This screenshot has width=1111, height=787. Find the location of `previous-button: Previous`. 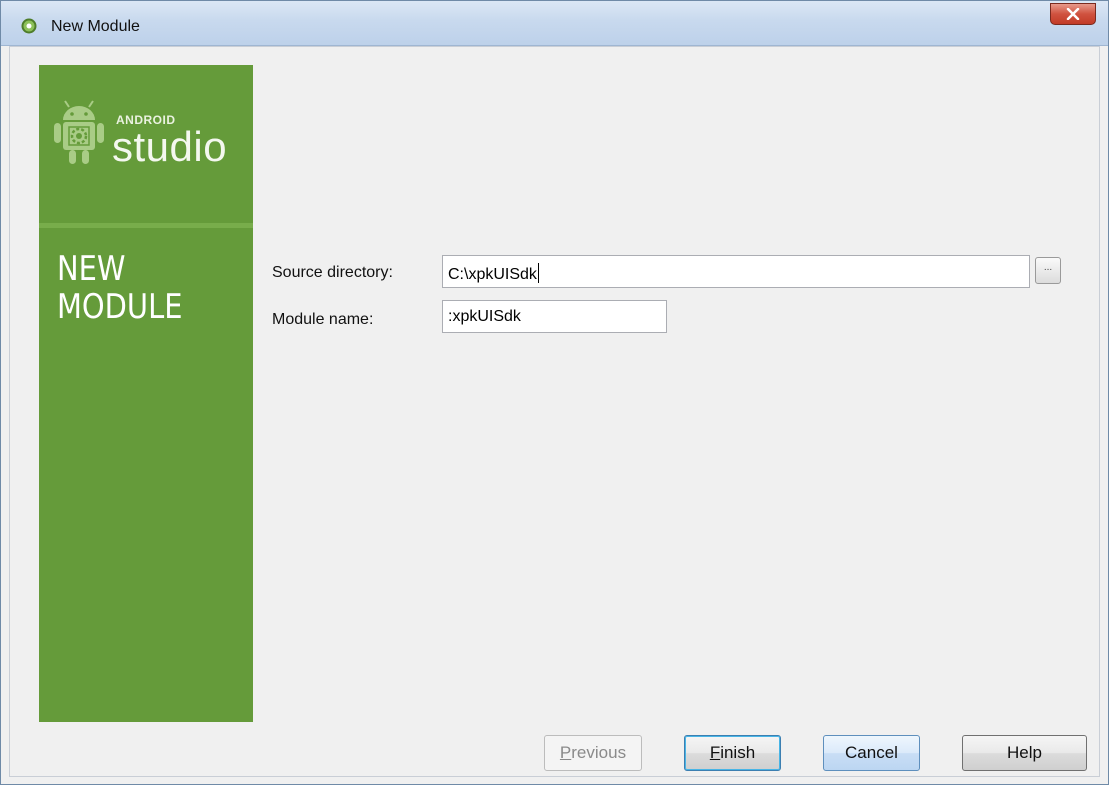

previous-button: Previous is located at coordinates (593, 753).